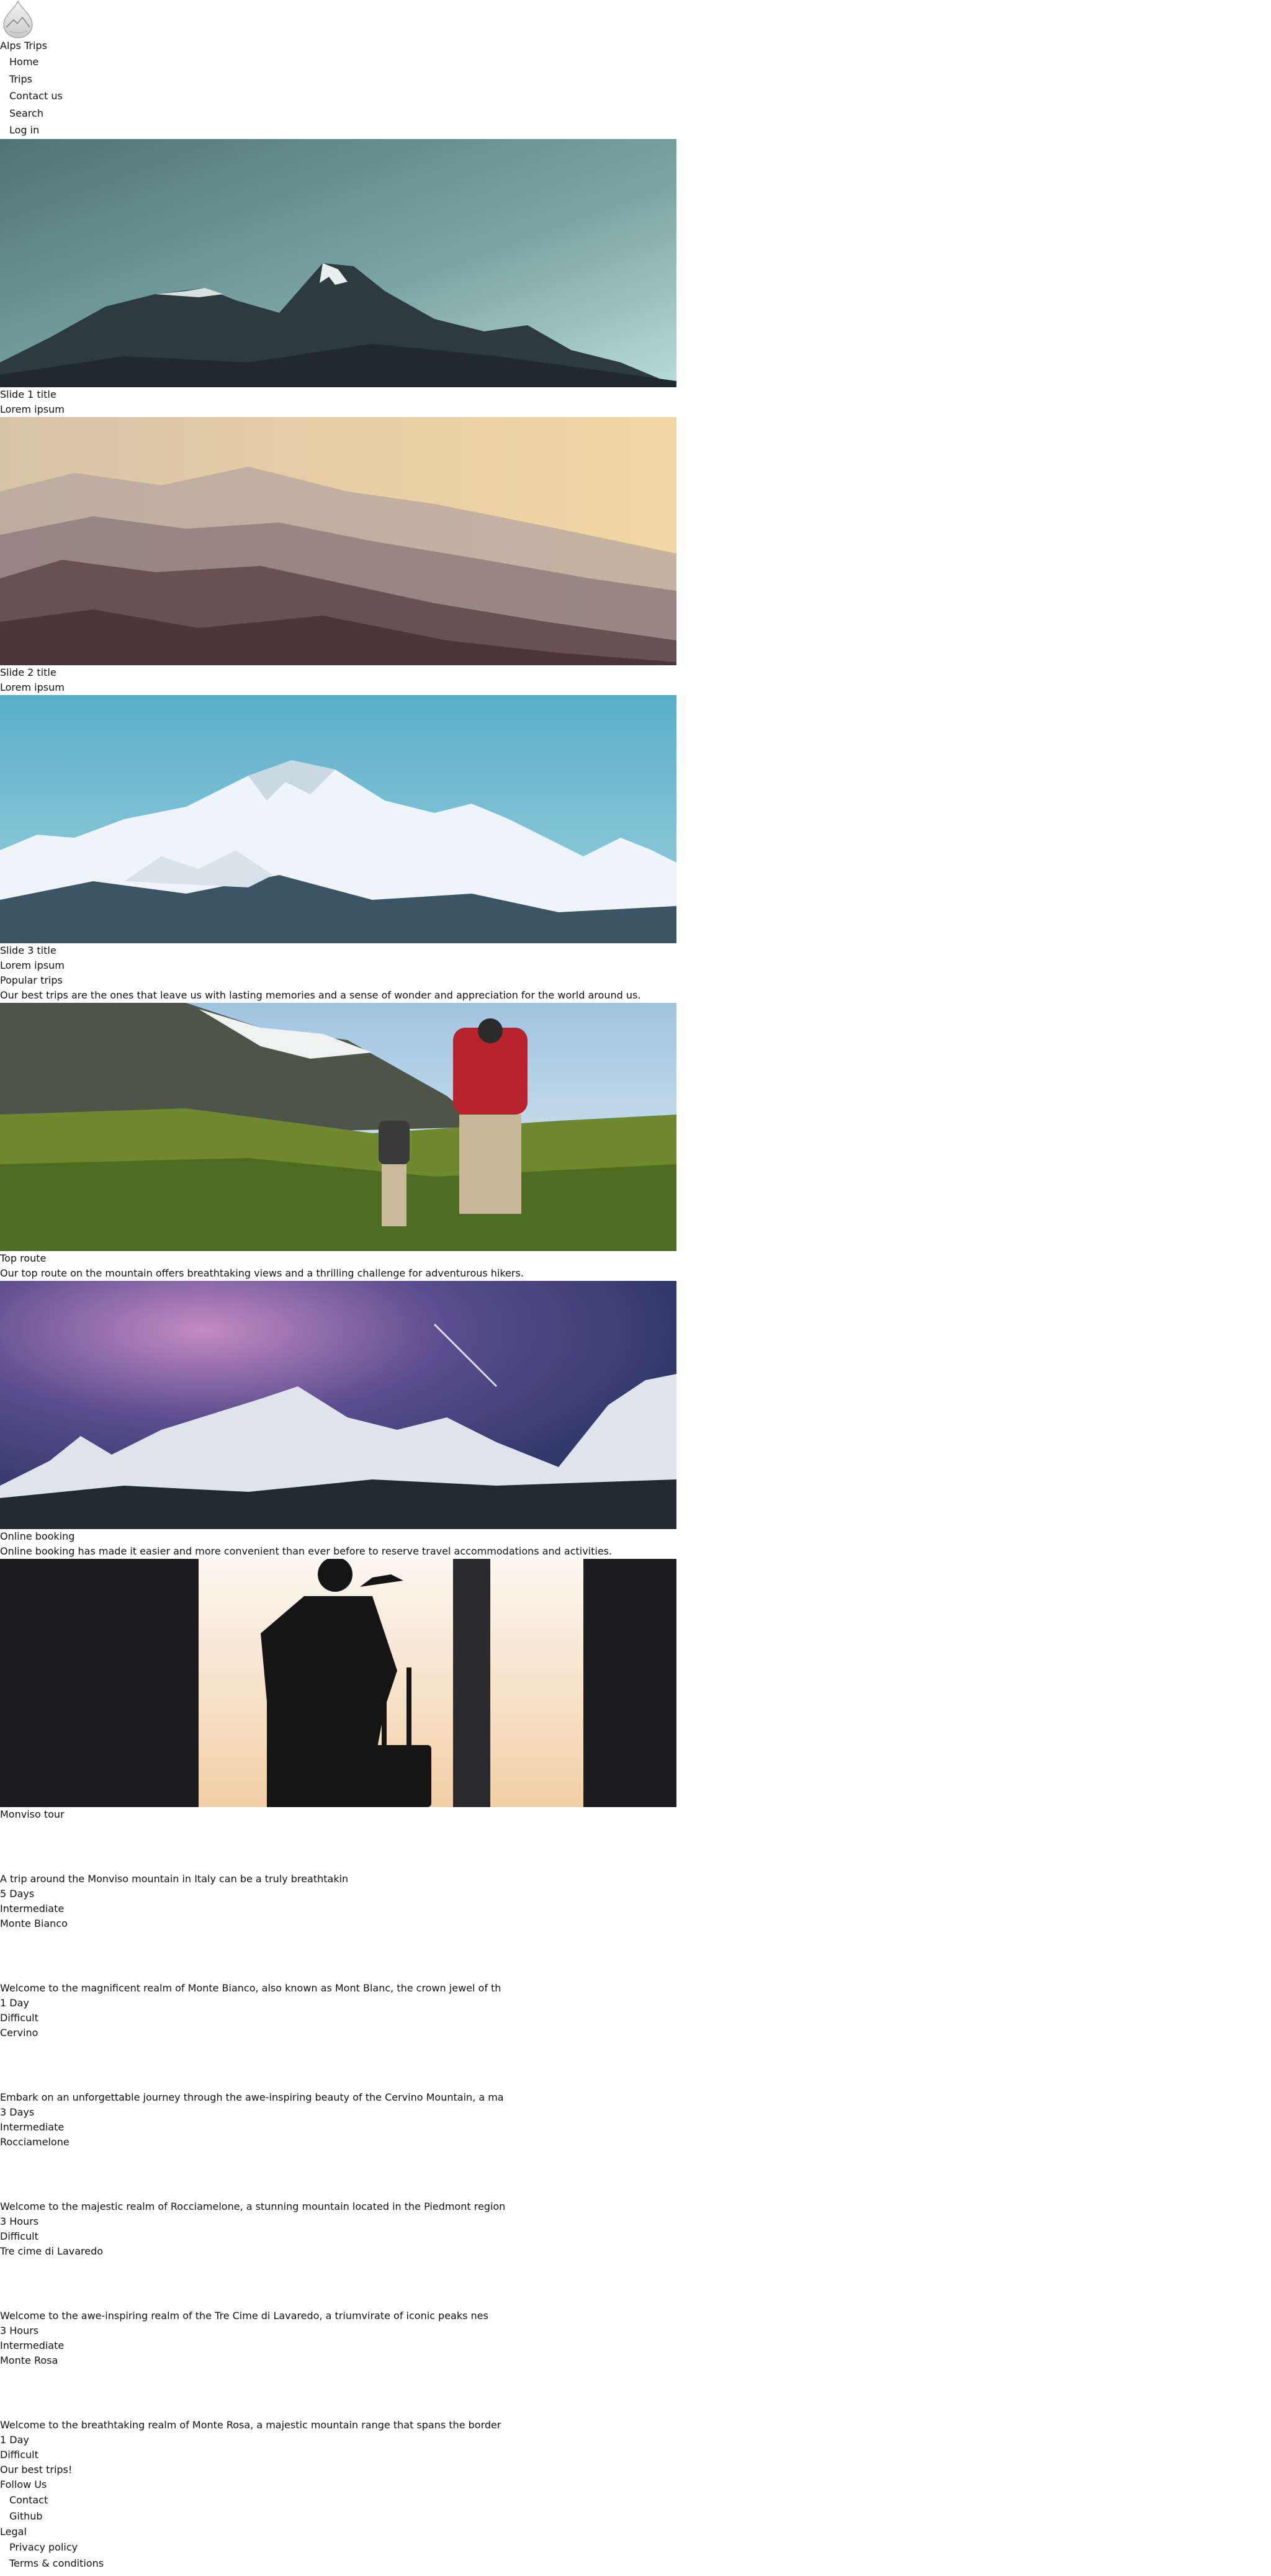 The width and height of the screenshot is (1271, 2576). I want to click on trip-duration: 5 Days, so click(17, 1893).